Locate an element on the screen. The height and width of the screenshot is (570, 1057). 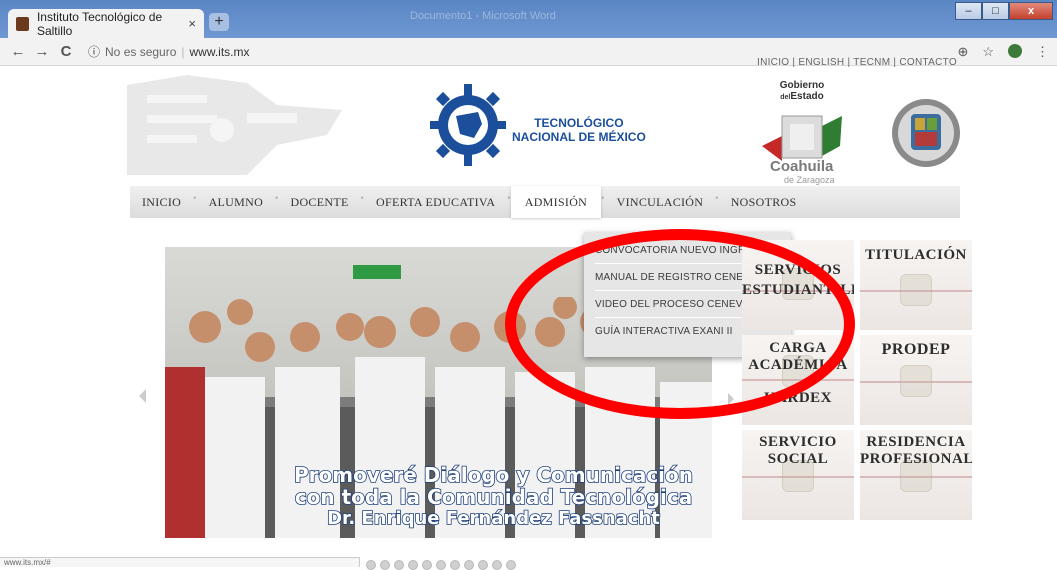
address-bar: ⓘ No es seguro | www.its.mx is located at coordinates (169, 51).